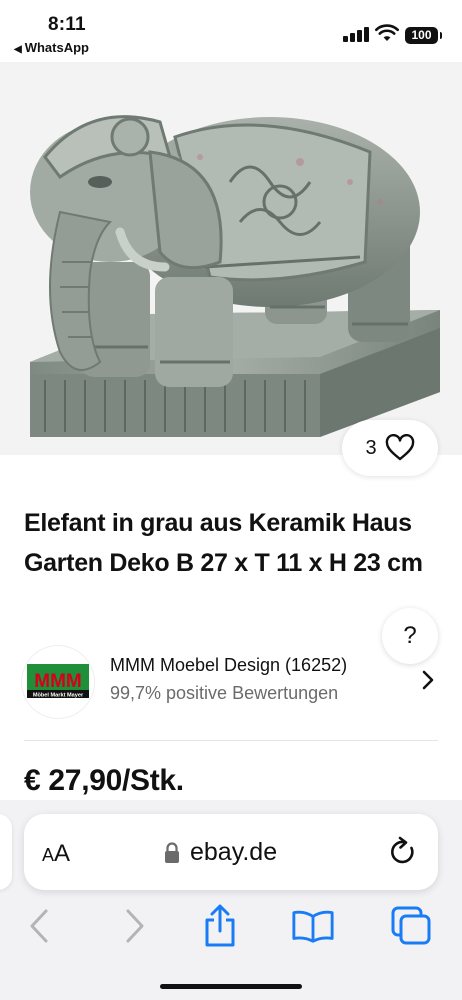  Describe the element at coordinates (371, 447) in the screenshot. I see `like-count: 3` at that location.